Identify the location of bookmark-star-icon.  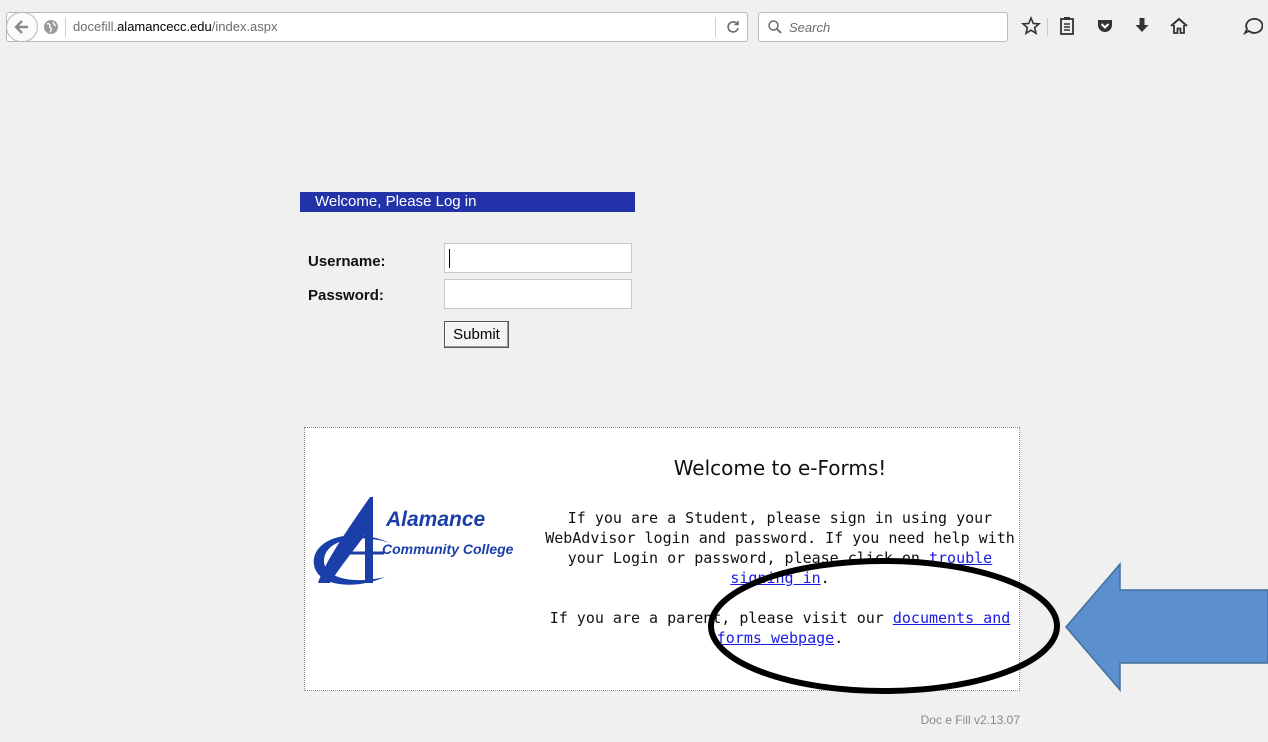
(1031, 26).